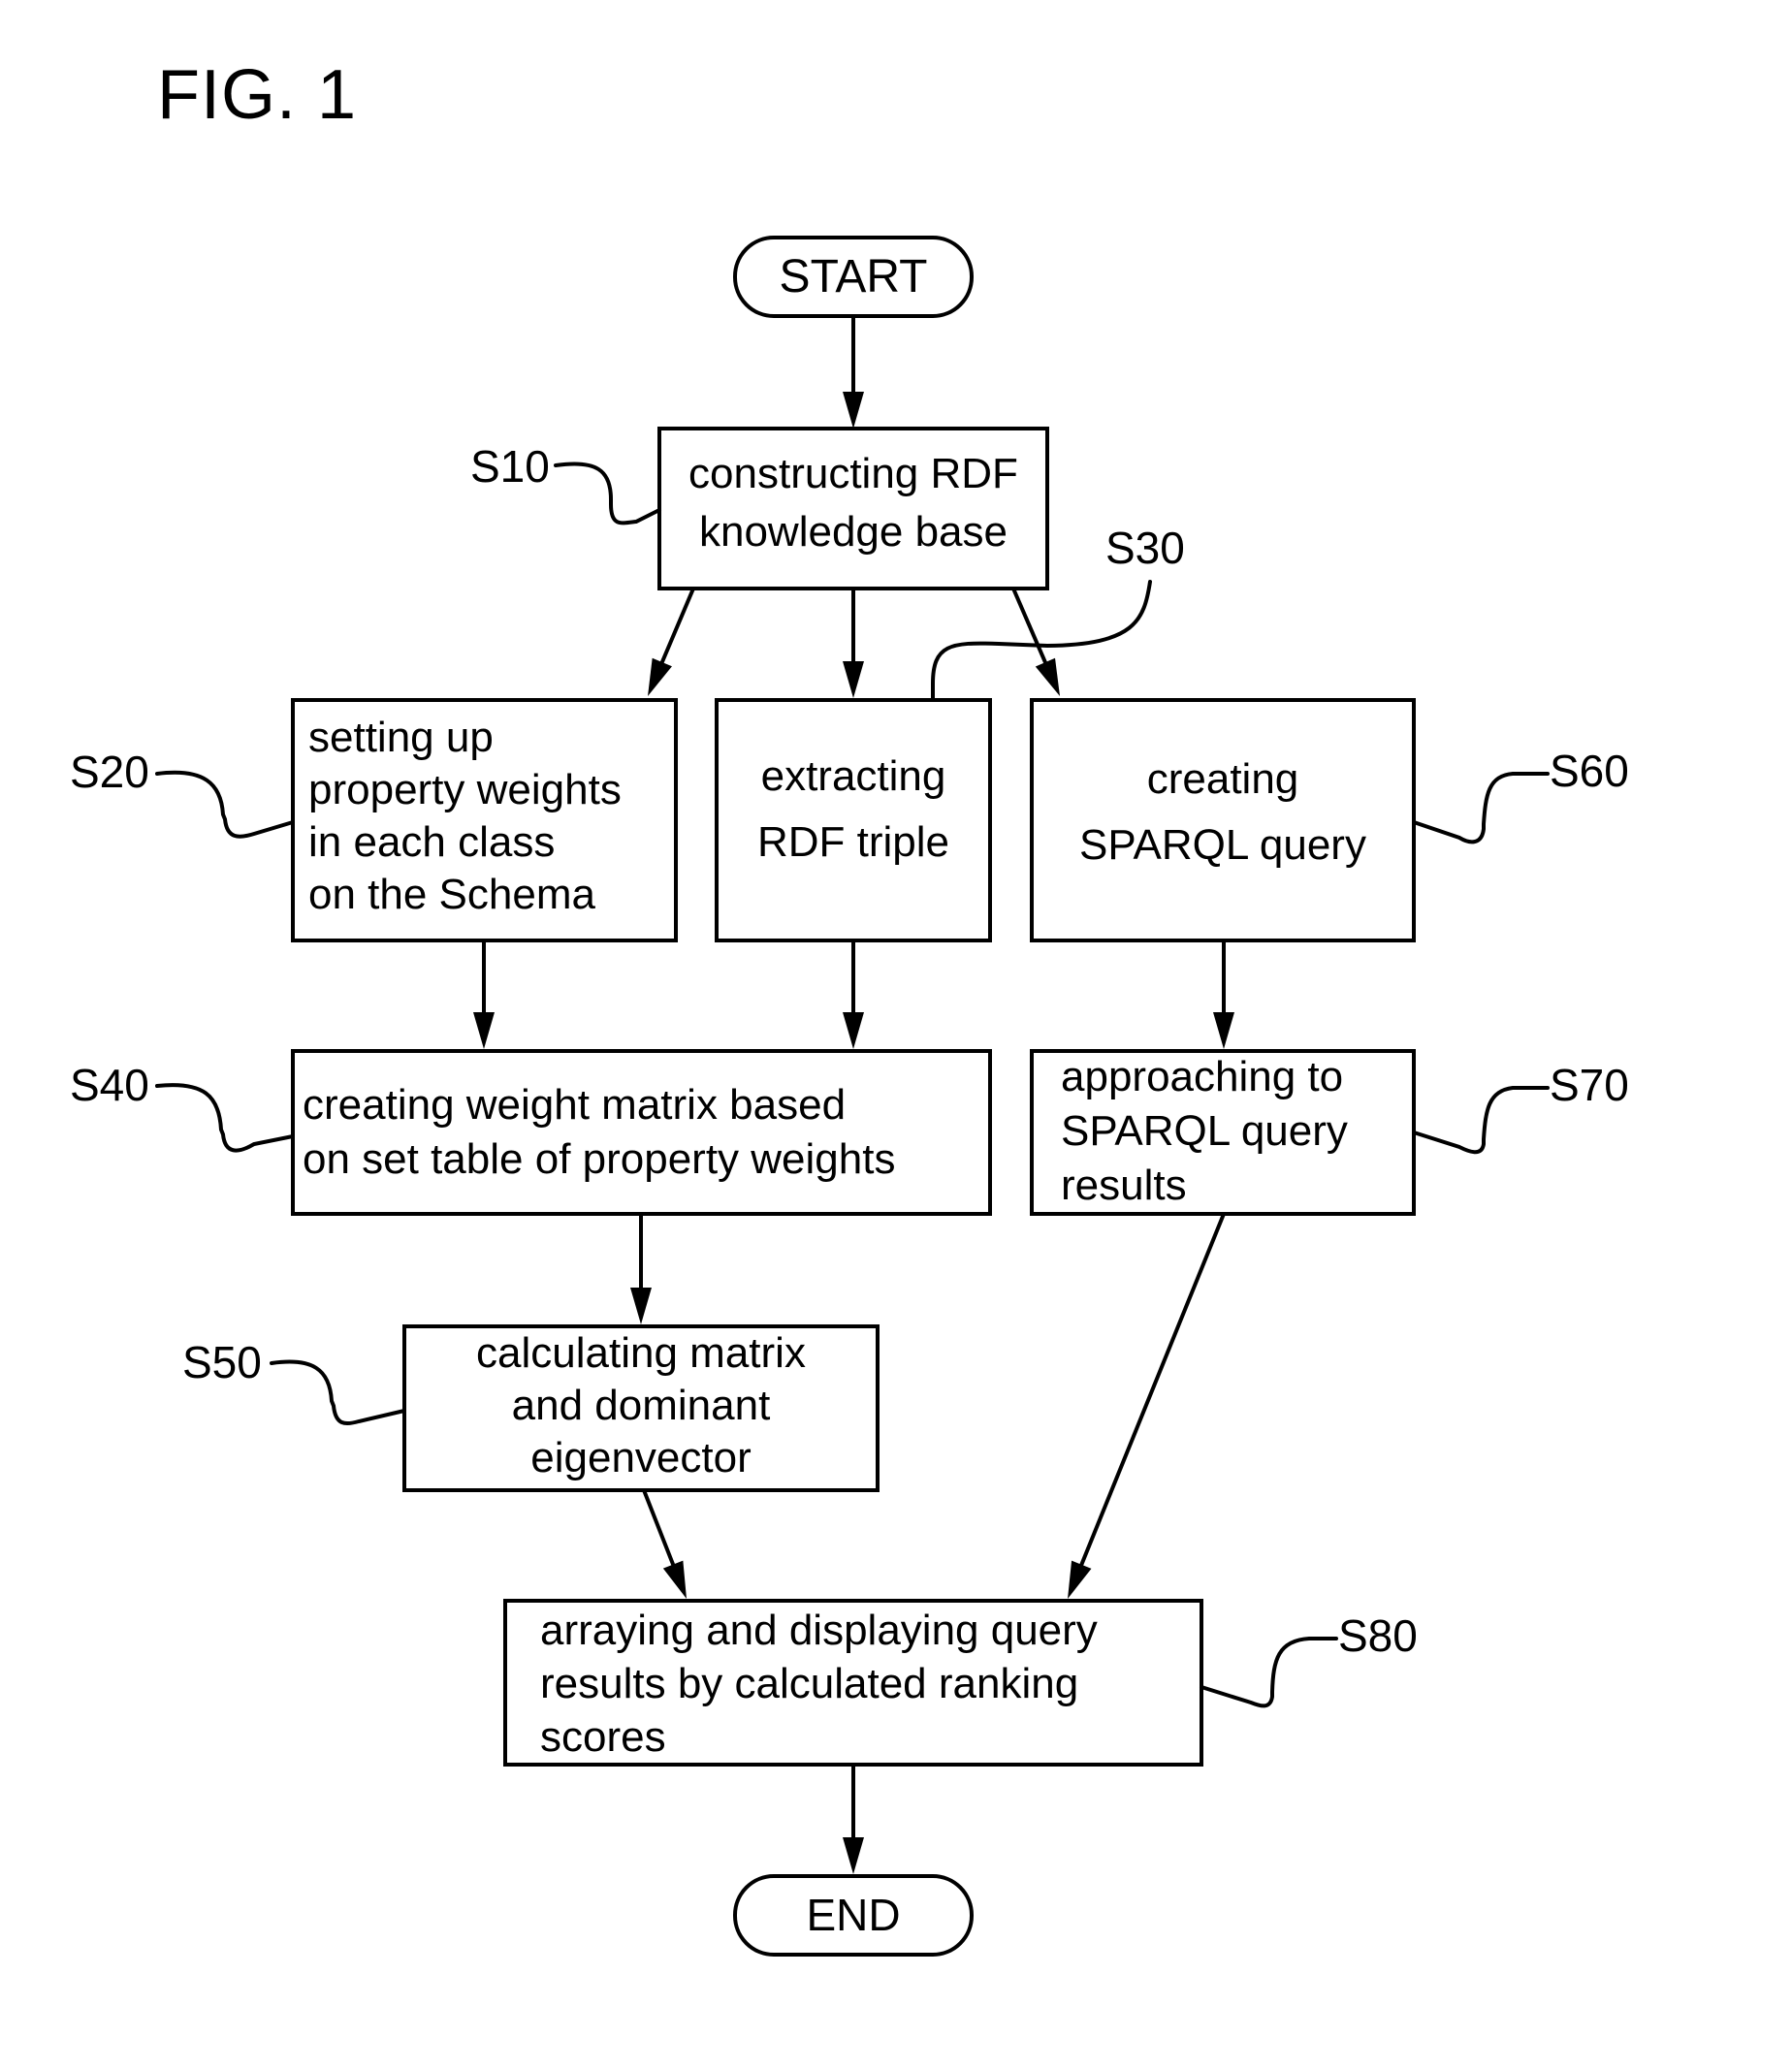 This screenshot has width=1792, height=2070. What do you see at coordinates (853, 994) in the screenshot?
I see `edge-s30-to-s40` at bounding box center [853, 994].